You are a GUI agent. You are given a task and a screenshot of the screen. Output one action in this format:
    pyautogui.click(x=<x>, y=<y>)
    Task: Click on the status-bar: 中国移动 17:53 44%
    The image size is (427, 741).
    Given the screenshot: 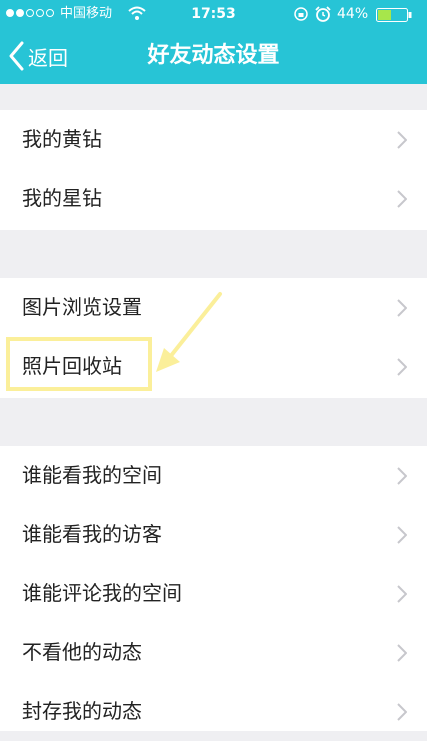 What is the action you would take?
    pyautogui.click(x=213, y=14)
    